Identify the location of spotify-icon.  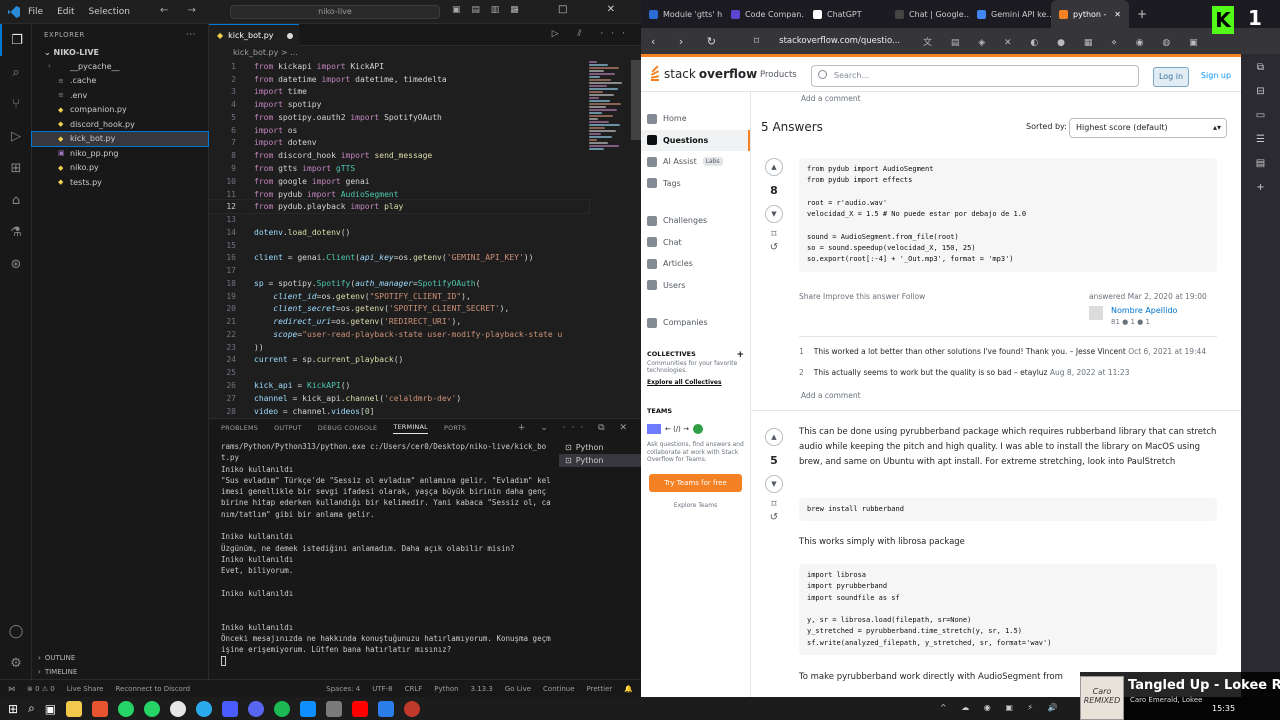
(282, 708).